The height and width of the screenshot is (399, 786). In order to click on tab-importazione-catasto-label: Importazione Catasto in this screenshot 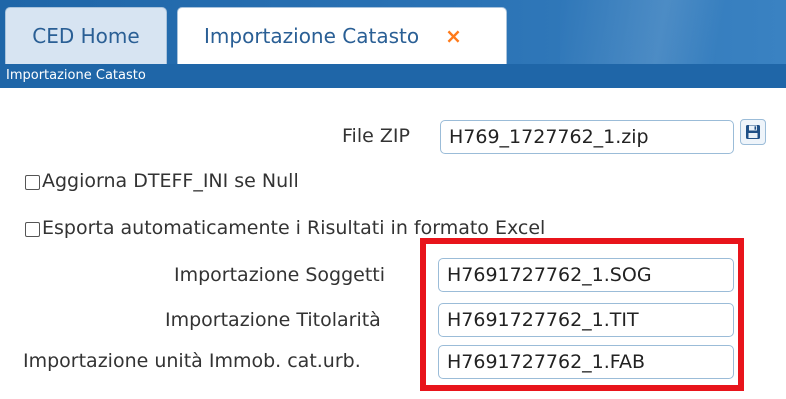, I will do `click(312, 36)`.